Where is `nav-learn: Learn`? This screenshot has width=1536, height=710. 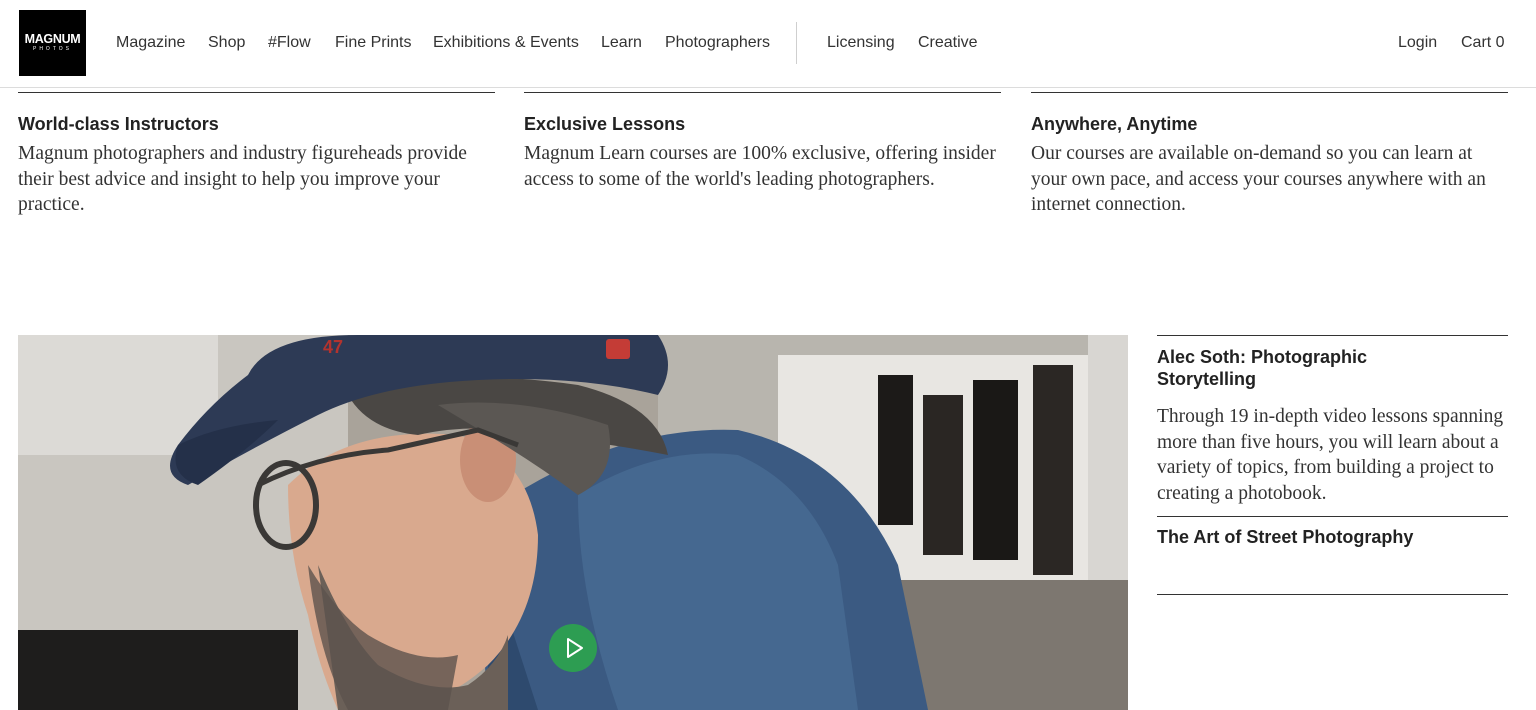
nav-learn: Learn is located at coordinates (621, 43).